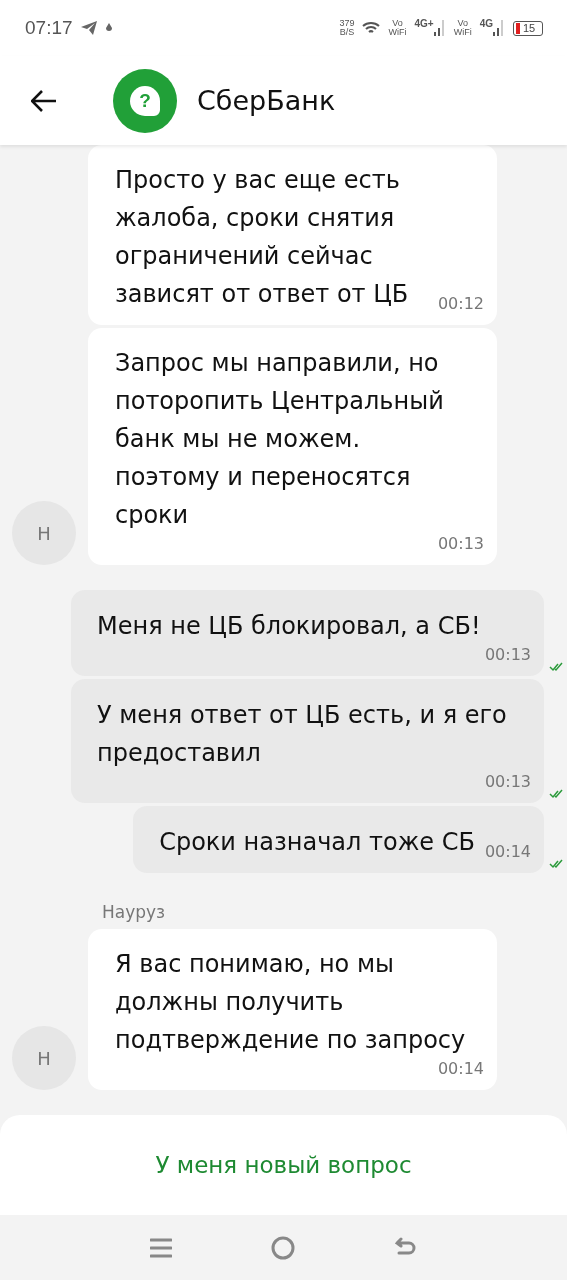  Describe the element at coordinates (262, 237) in the screenshot. I see `message-text: Просто у вас еще есть жалоба, сроки снятия ограничений сейчас зависят от ответ от ЦБ` at that location.